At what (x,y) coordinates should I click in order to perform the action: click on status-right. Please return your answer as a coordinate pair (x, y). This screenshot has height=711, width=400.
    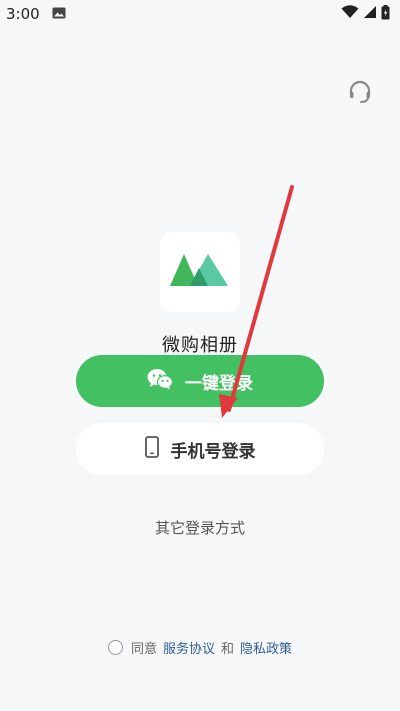
    Looking at the image, I should click on (365, 14).